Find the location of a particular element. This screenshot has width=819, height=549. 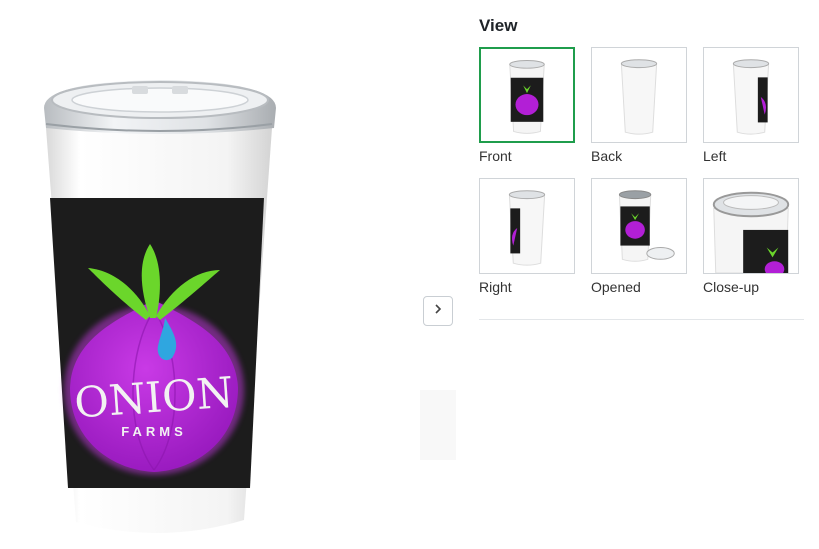

thumbnail-right: Right is located at coordinates (527, 242).